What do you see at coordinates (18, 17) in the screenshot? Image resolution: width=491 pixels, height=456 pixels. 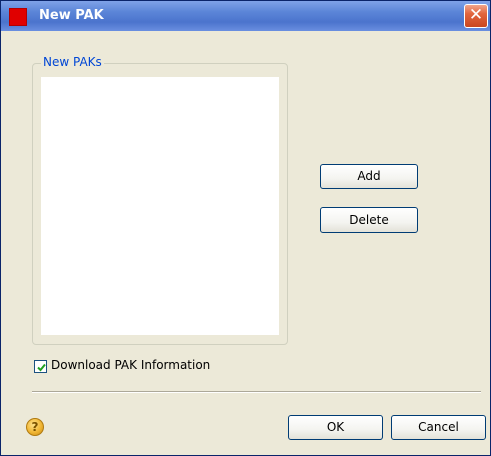 I see `app-icon` at bounding box center [18, 17].